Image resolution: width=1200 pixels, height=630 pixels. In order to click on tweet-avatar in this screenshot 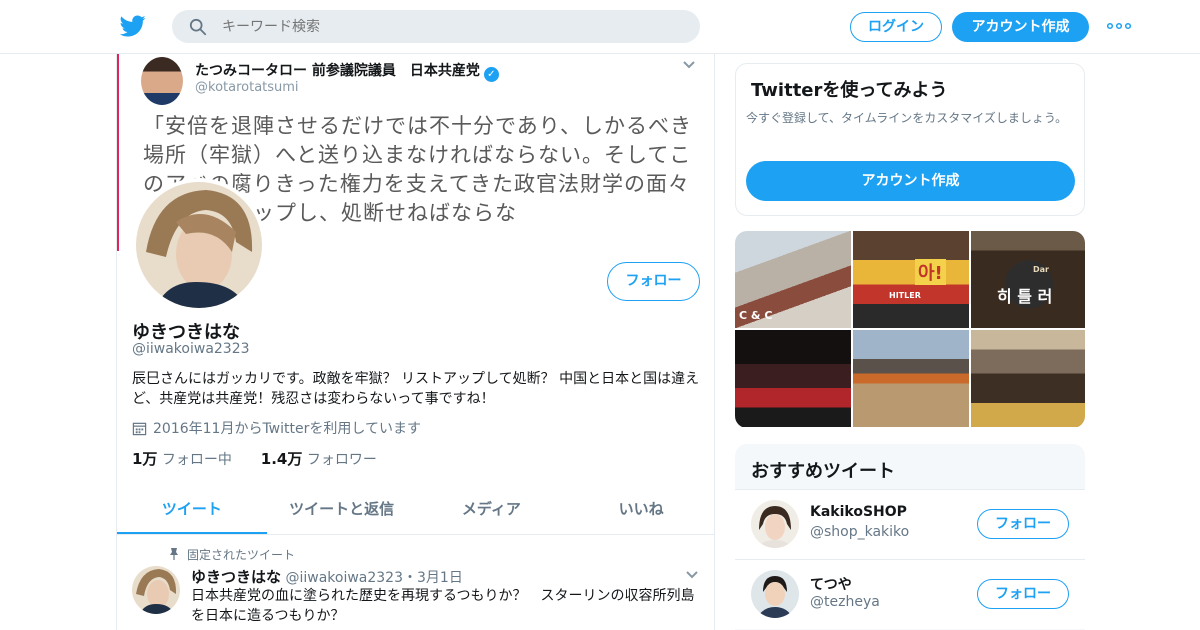, I will do `click(156, 590)`.